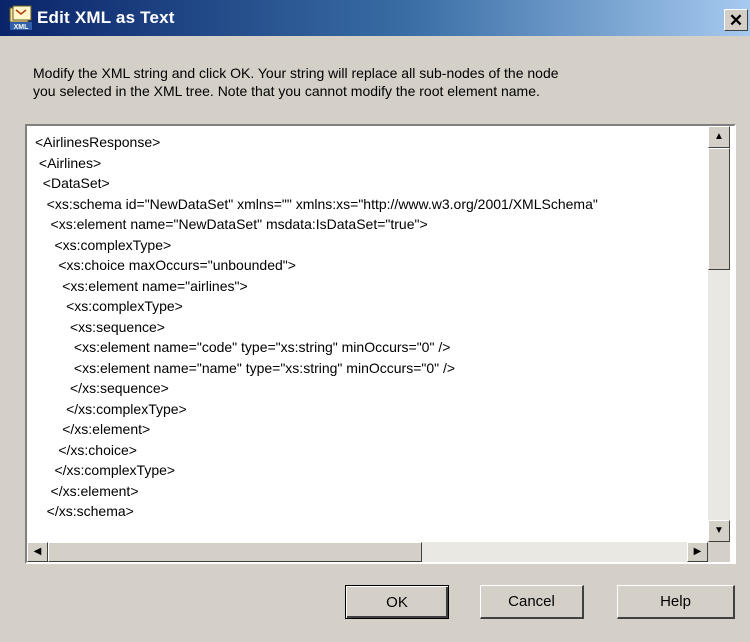  I want to click on window-title: Edit XML as Text, so click(106, 17).